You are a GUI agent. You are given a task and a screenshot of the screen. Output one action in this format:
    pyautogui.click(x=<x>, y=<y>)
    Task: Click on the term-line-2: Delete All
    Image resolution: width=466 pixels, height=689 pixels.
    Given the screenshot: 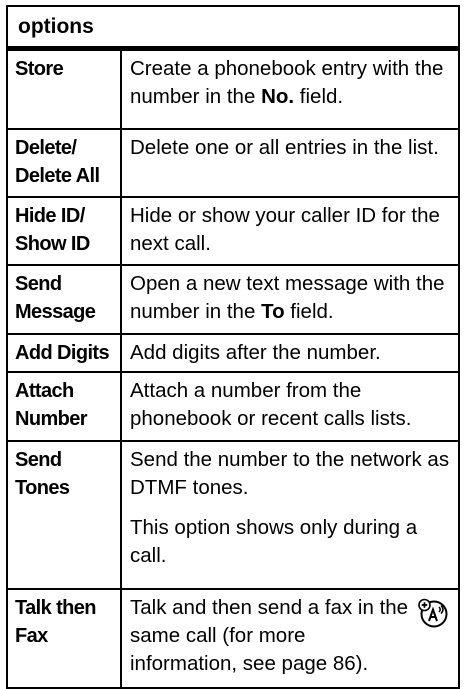 What is the action you would take?
    pyautogui.click(x=57, y=176)
    